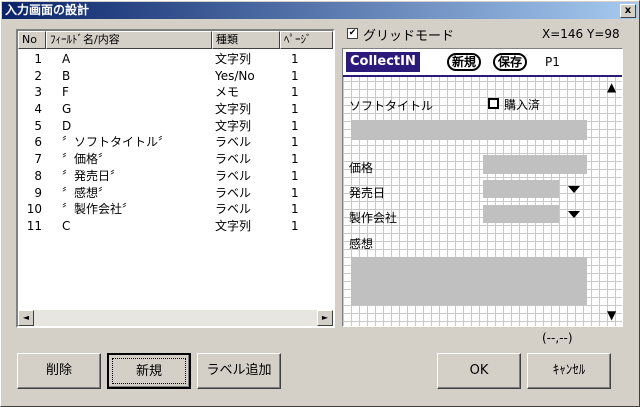  I want to click on purchased-checkbox, so click(493, 103).